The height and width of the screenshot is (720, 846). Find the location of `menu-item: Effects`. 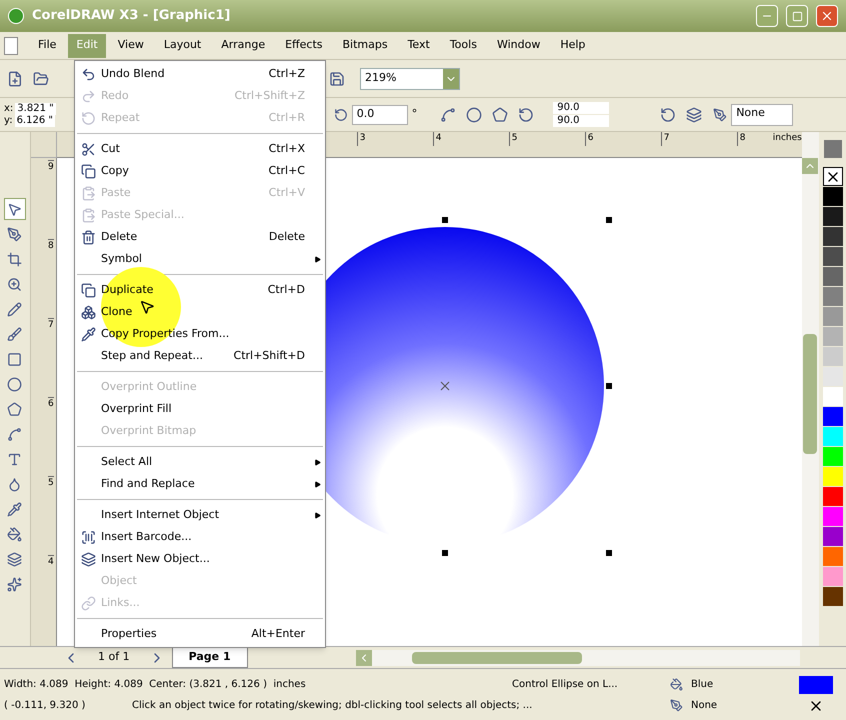

menu-item: Effects is located at coordinates (303, 46).